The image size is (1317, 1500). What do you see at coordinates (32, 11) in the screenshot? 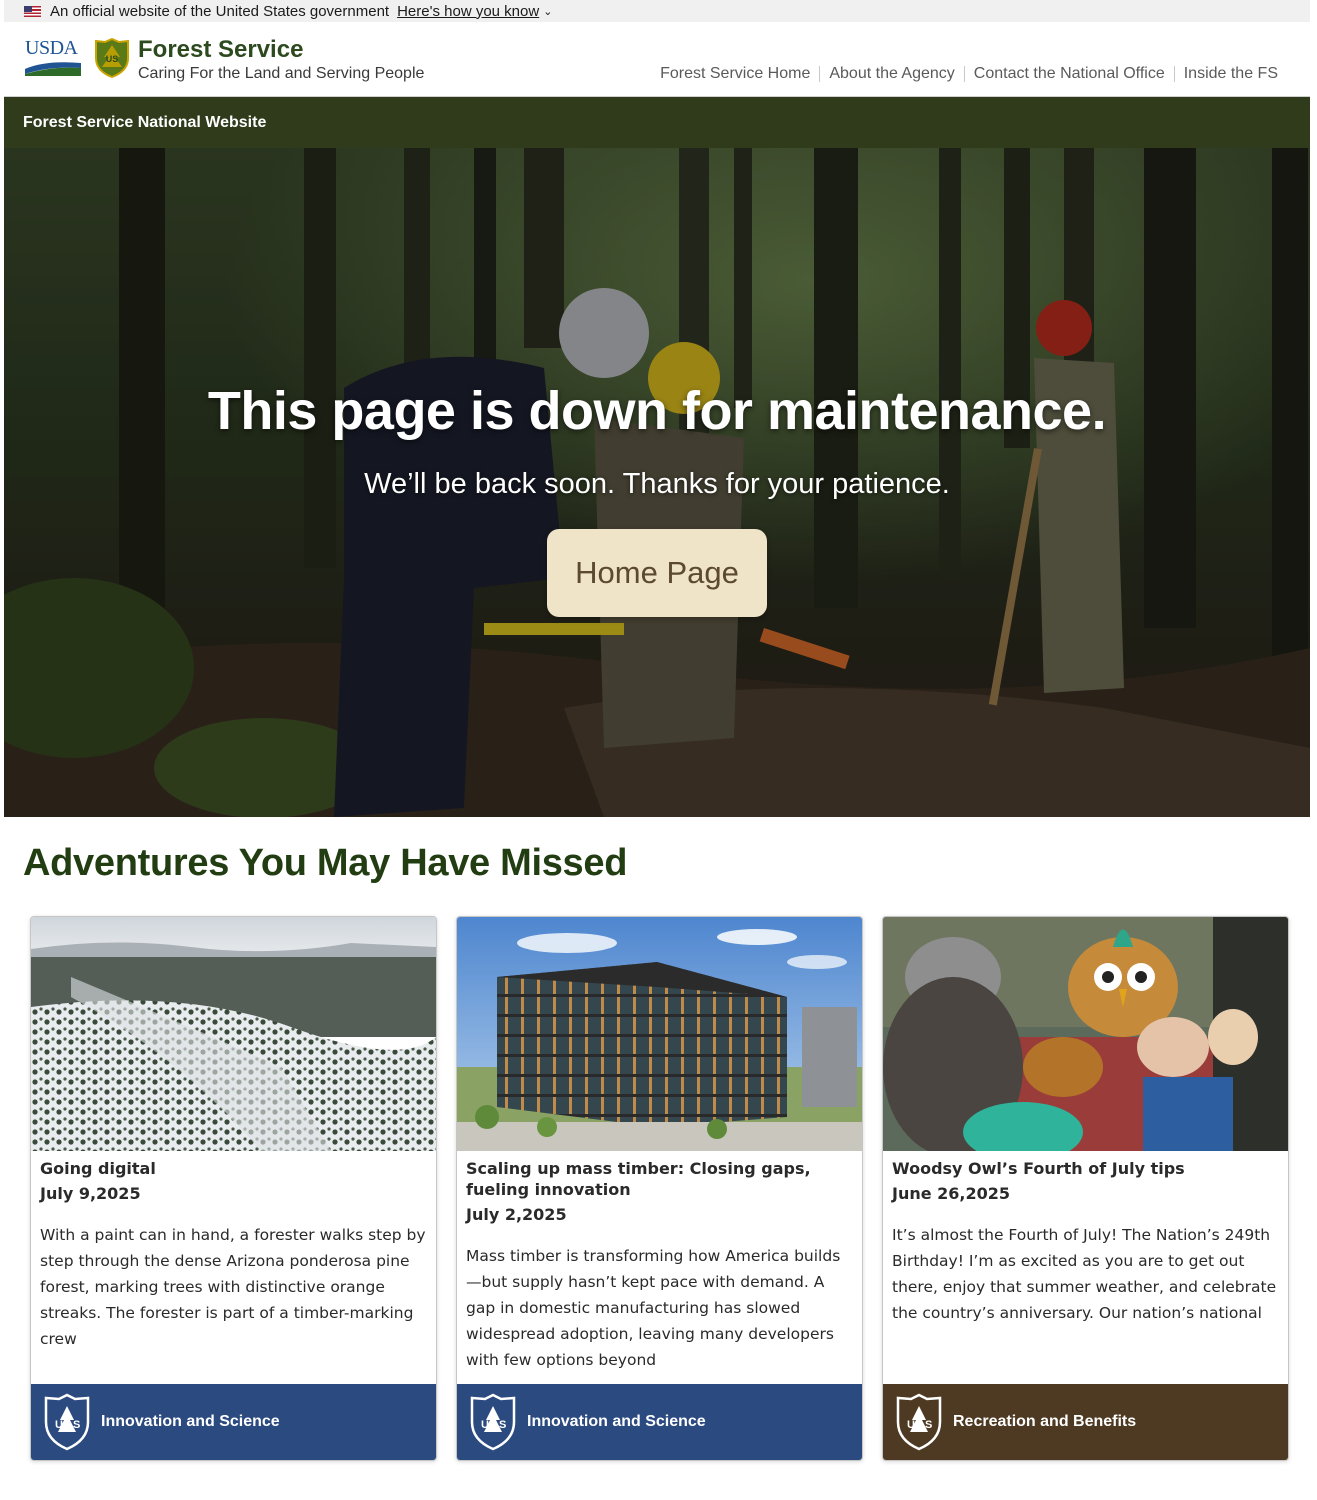
I see `us-flag-icon` at bounding box center [32, 11].